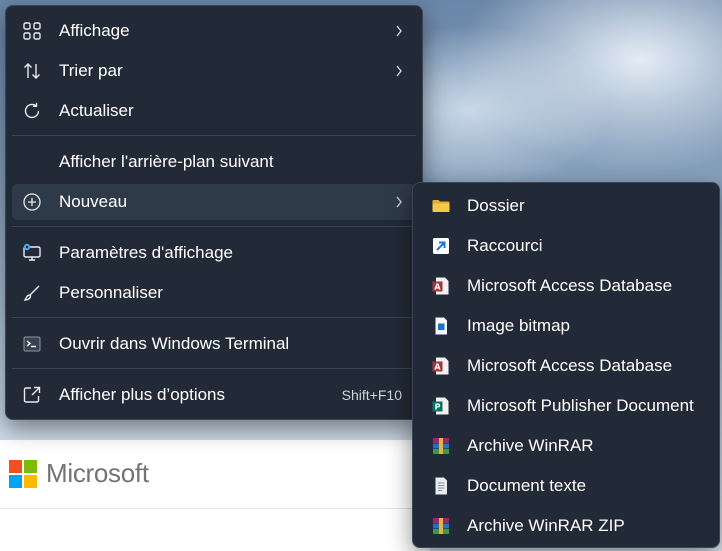 The height and width of the screenshot is (551, 722). What do you see at coordinates (441, 446) in the screenshot?
I see `winrar-archive-icon` at bounding box center [441, 446].